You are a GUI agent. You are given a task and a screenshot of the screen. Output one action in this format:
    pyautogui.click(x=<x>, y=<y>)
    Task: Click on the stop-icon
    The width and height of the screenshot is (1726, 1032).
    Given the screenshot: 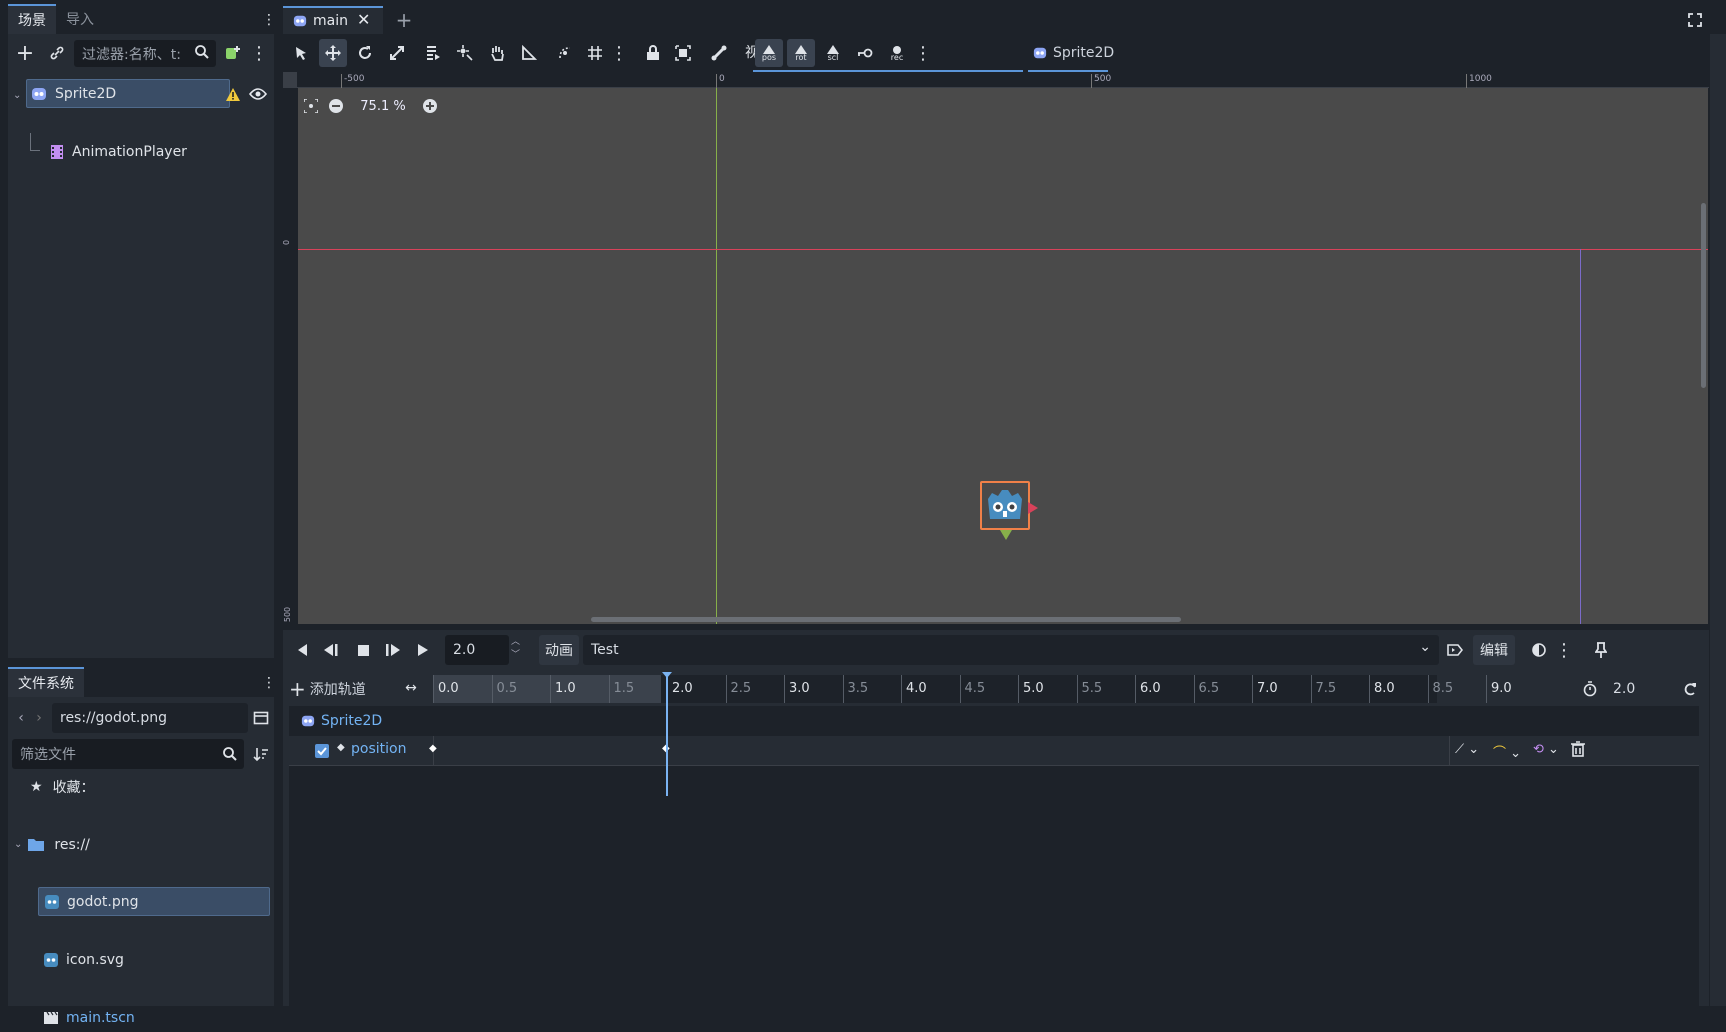 What is the action you would take?
    pyautogui.click(x=363, y=650)
    